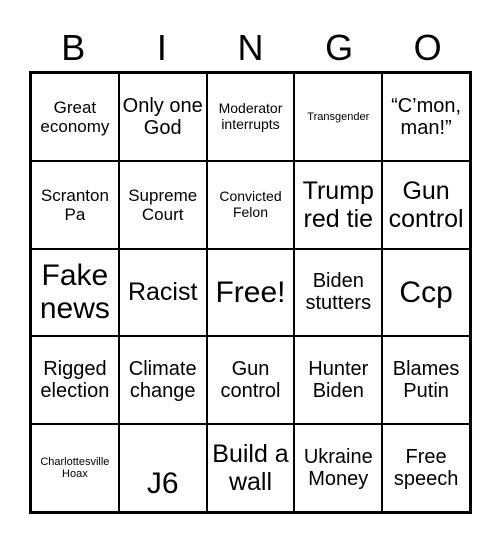 This screenshot has height=544, width=501. What do you see at coordinates (161, 47) in the screenshot?
I see `header-letter-i: I` at bounding box center [161, 47].